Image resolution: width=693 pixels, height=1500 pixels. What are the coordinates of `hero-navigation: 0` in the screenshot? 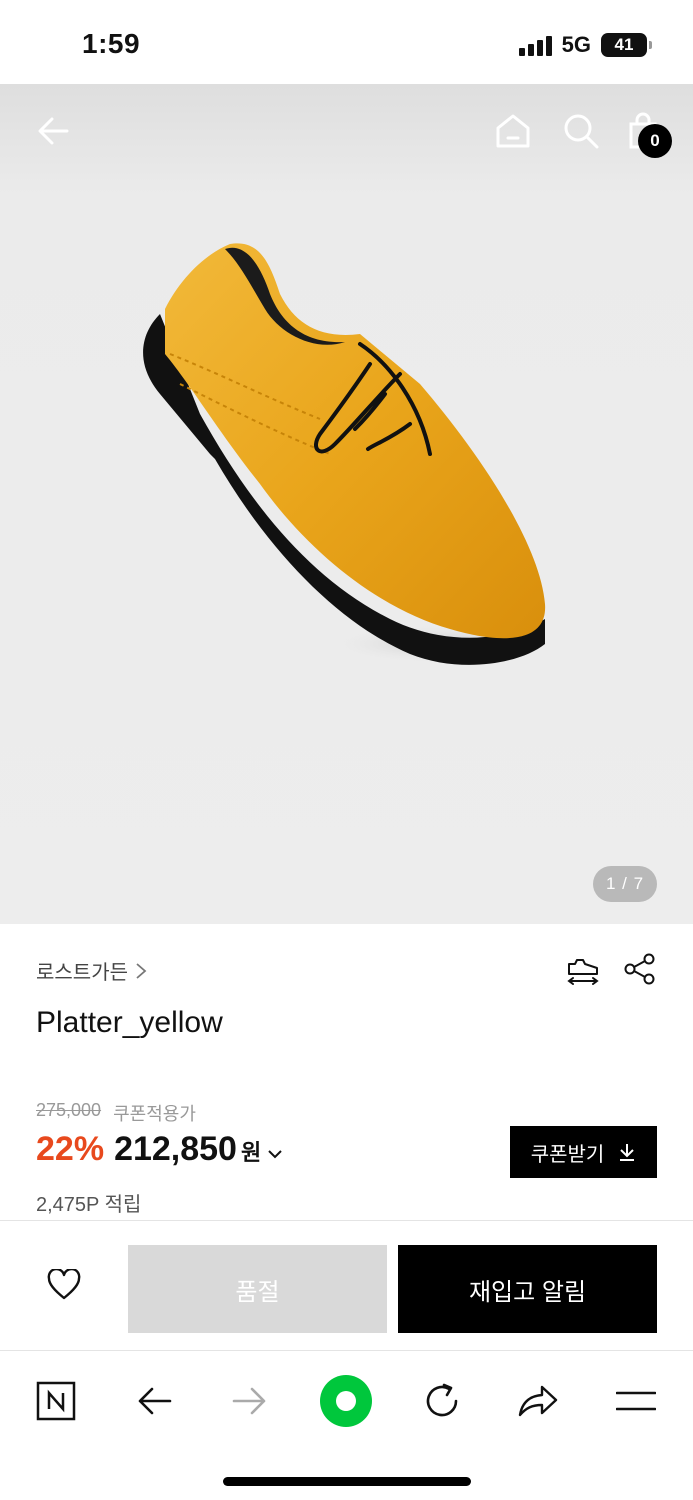 It's located at (346, 138).